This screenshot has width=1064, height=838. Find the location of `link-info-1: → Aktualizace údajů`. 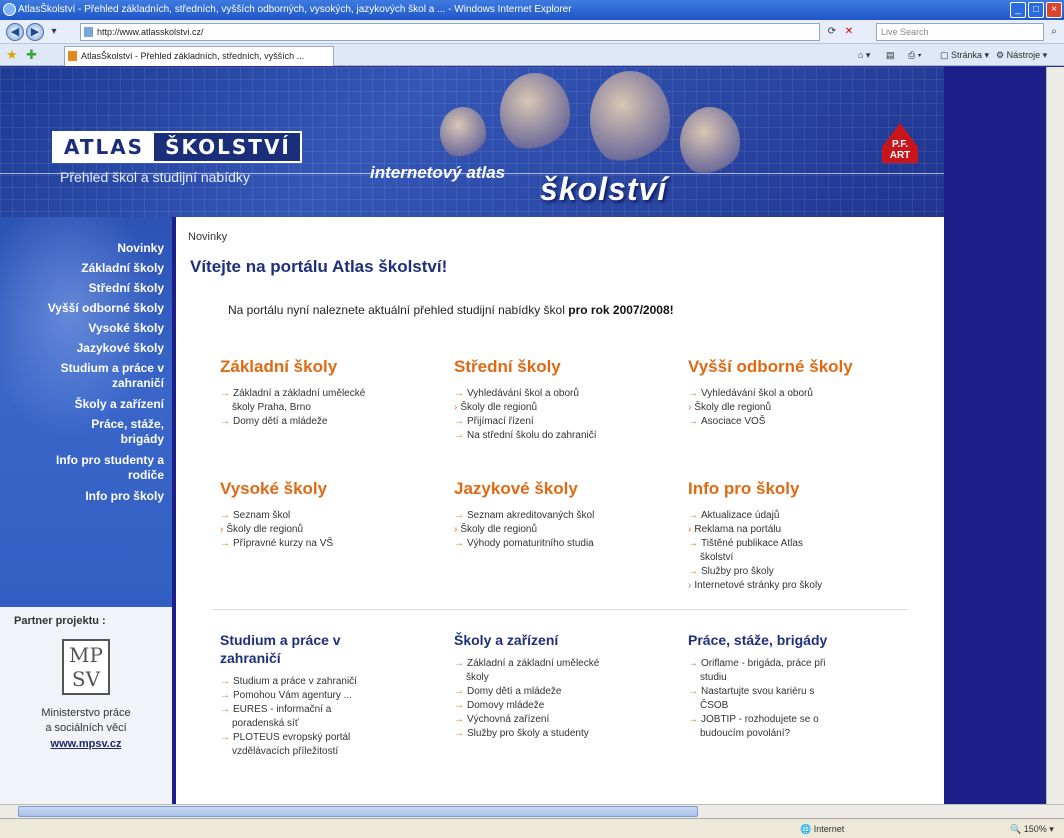

link-info-1: → Aktualizace údajů is located at coordinates (733, 515).